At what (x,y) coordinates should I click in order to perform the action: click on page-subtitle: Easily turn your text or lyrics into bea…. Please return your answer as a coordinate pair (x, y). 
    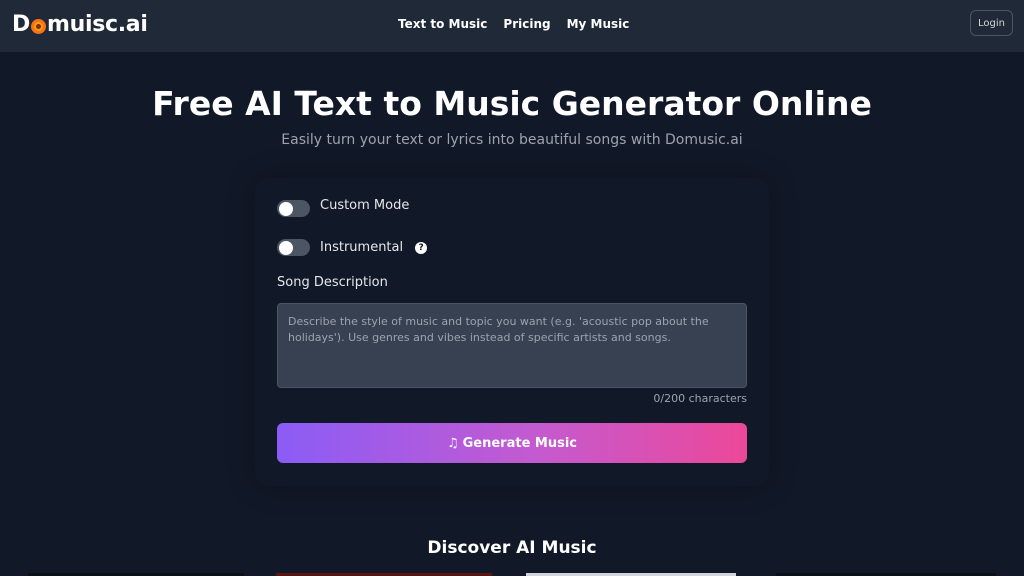
    Looking at the image, I should click on (512, 140).